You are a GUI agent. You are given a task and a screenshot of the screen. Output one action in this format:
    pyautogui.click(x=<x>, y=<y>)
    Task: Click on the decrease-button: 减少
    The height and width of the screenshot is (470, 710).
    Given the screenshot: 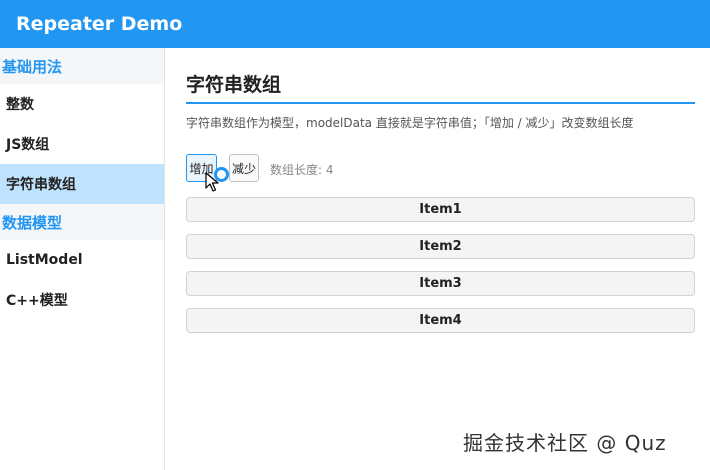 What is the action you would take?
    pyautogui.click(x=244, y=168)
    